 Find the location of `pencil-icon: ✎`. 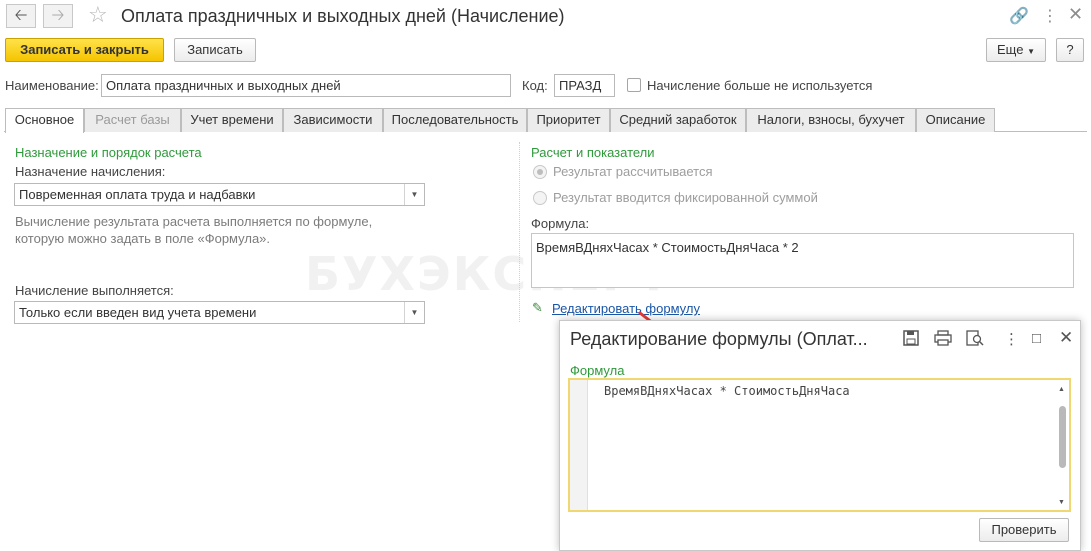

pencil-icon: ✎ is located at coordinates (537, 307).